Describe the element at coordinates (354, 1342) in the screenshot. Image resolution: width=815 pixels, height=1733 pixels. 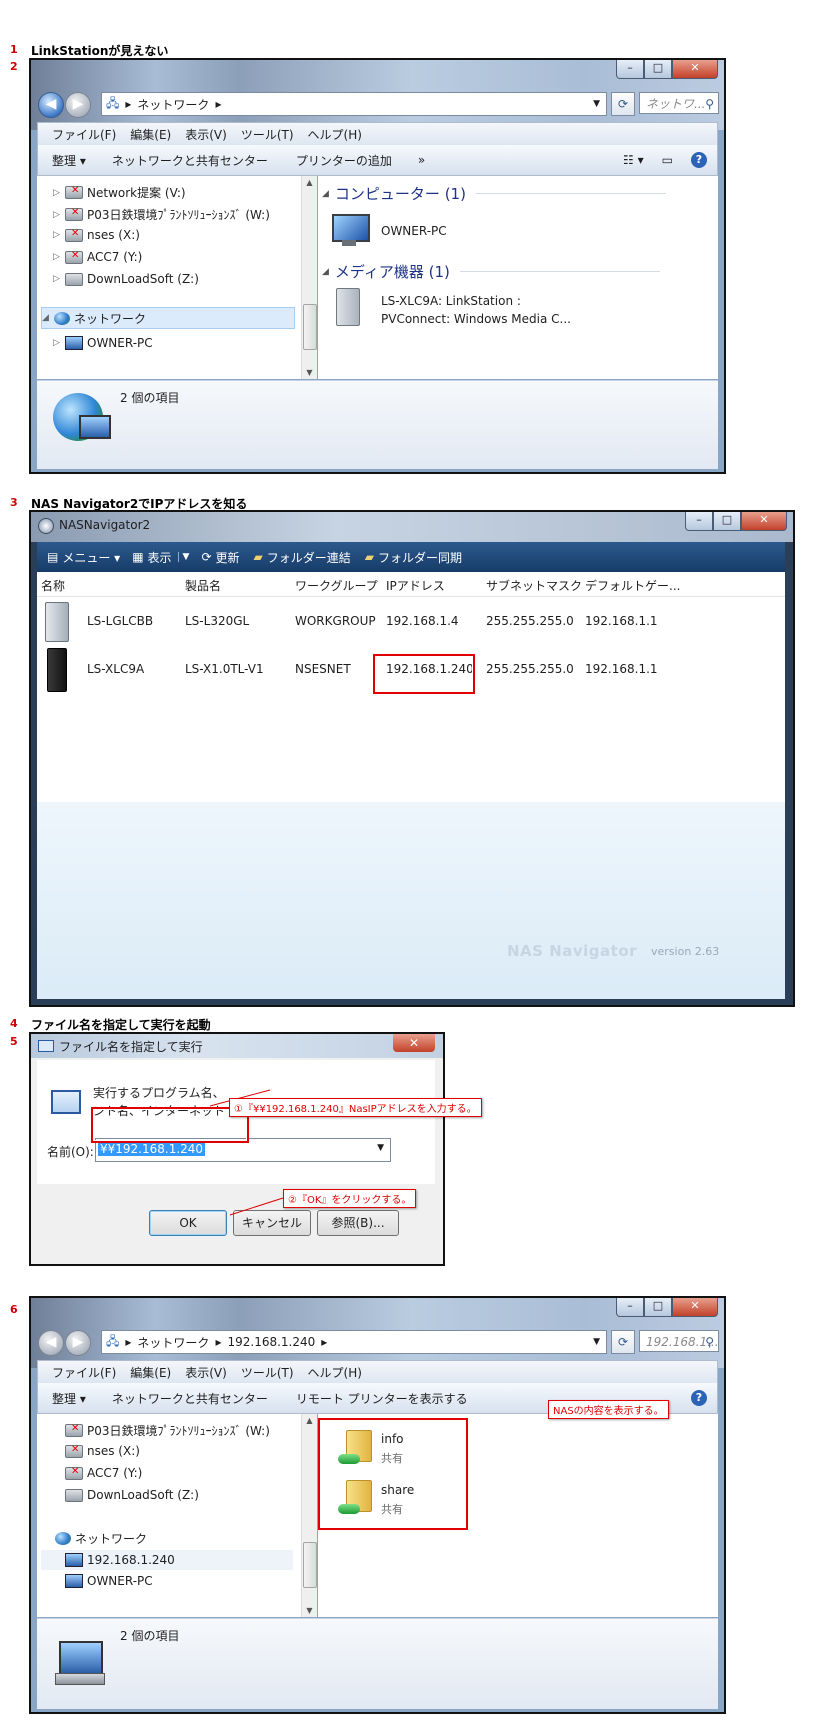
I see `address-bar: 🖧 ▸ ネットワーク ▸ 192.168.1.240 ▸ ▼` at that location.